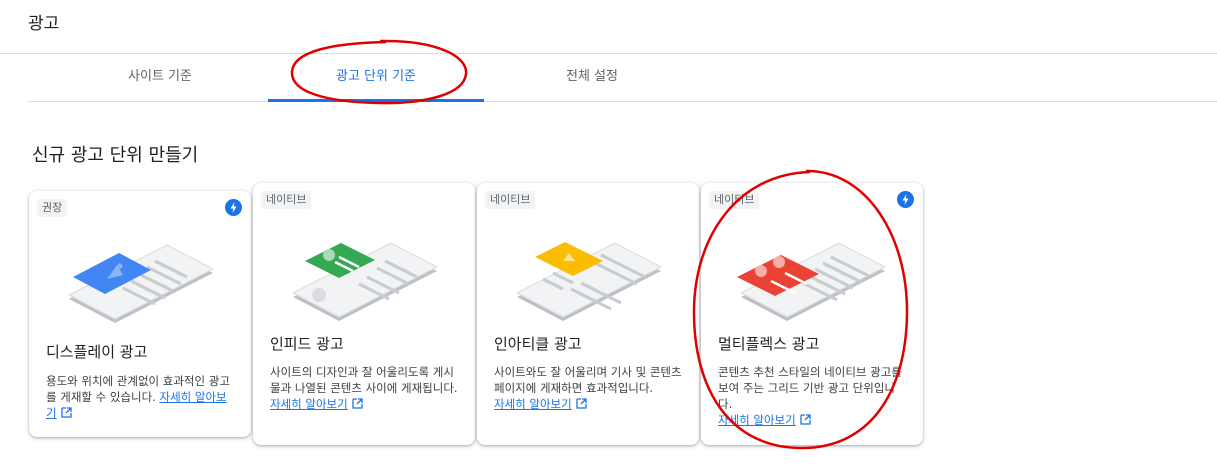 This screenshot has width=1217, height=470. Describe the element at coordinates (307, 344) in the screenshot. I see `card-title: 인피드 광고` at that location.